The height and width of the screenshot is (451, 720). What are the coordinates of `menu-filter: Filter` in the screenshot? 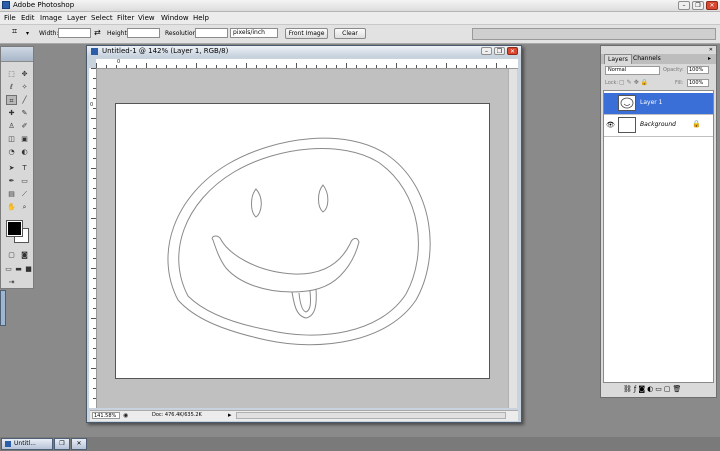 It's located at (125, 18).